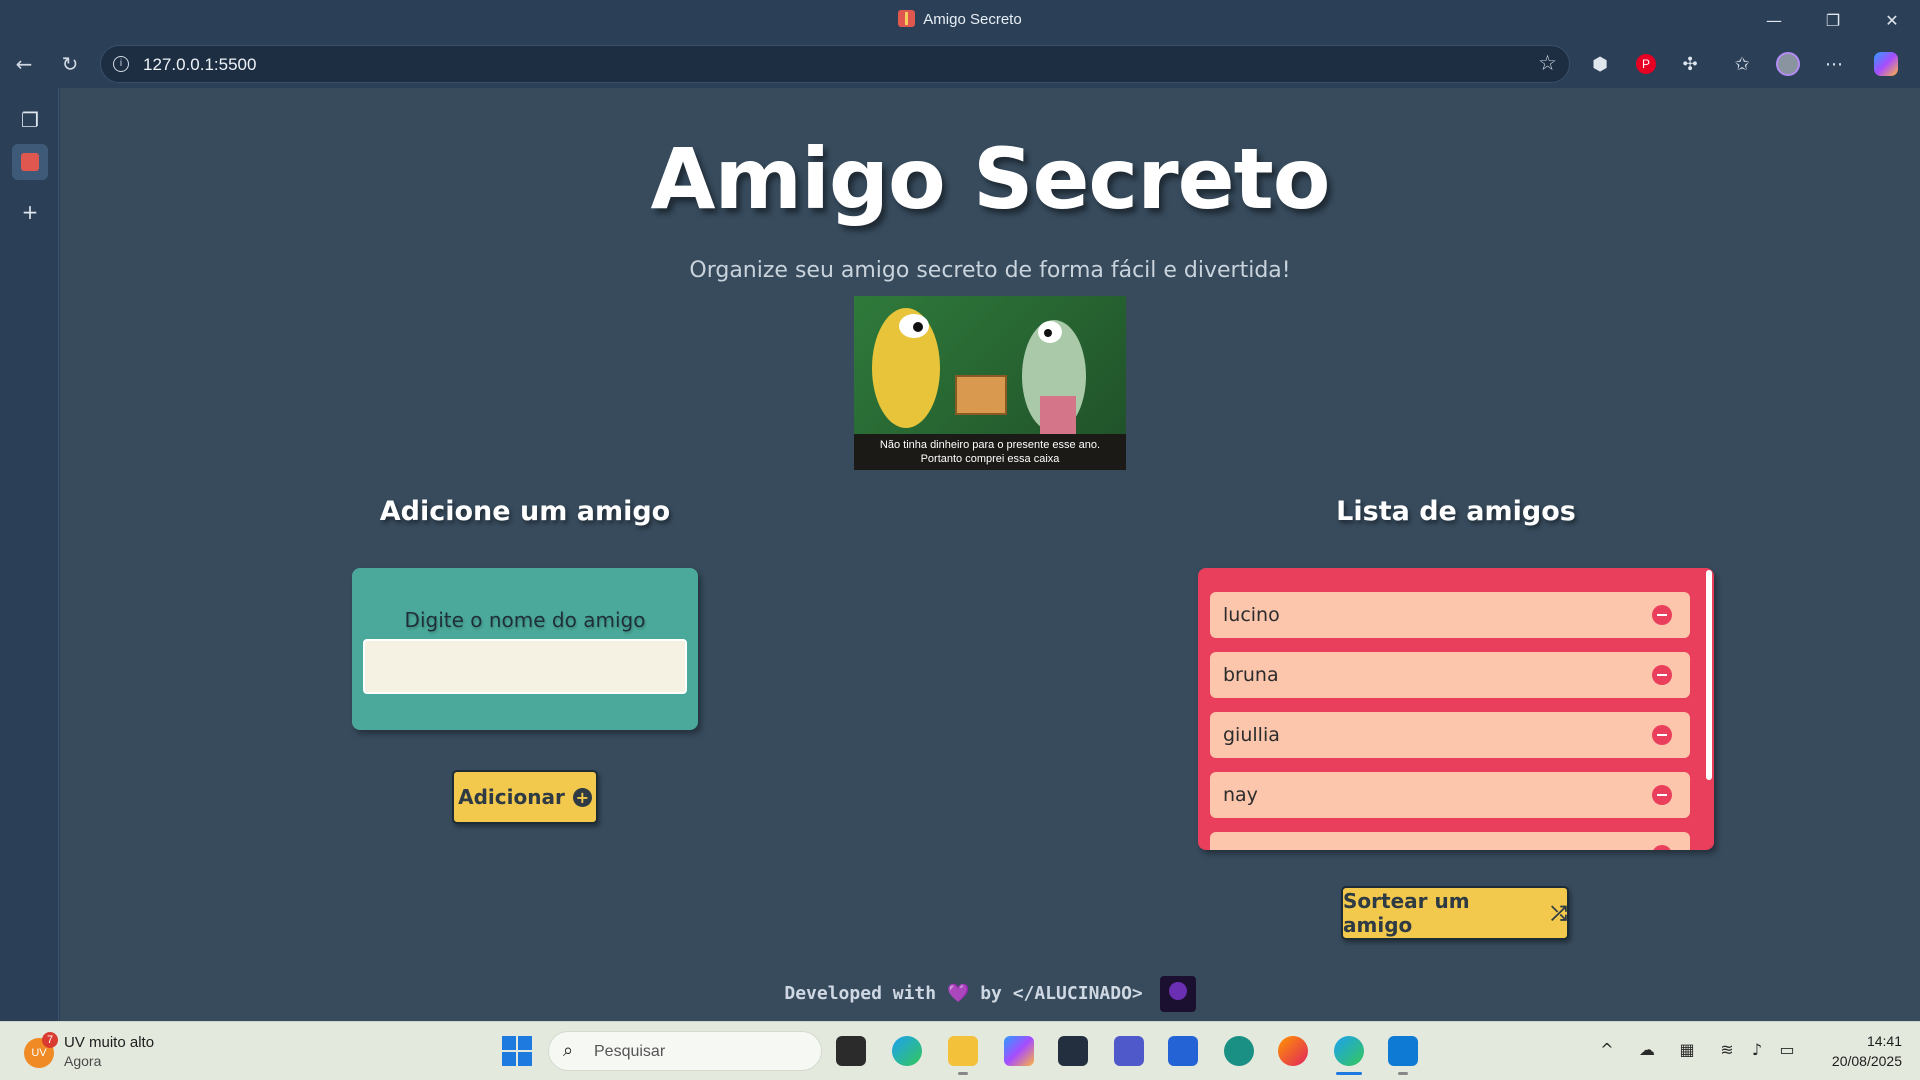 This screenshot has width=1920, height=1080. I want to click on system-clock: 14:41 20/08/2025, so click(1867, 1051).